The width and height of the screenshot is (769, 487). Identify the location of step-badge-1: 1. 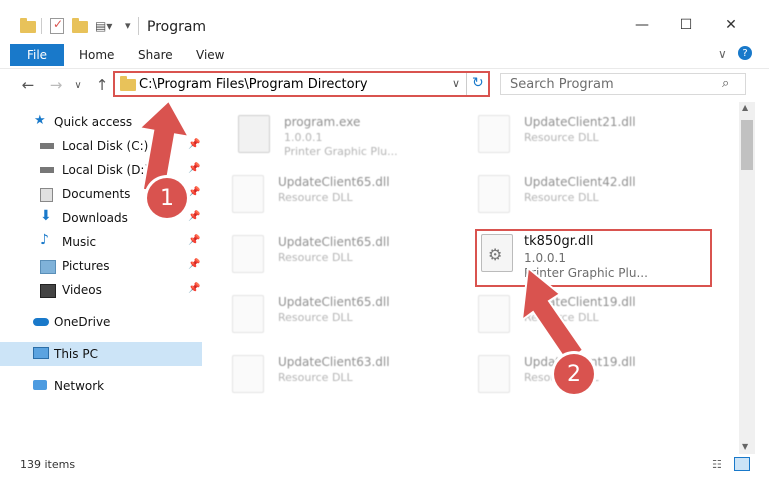
(167, 198).